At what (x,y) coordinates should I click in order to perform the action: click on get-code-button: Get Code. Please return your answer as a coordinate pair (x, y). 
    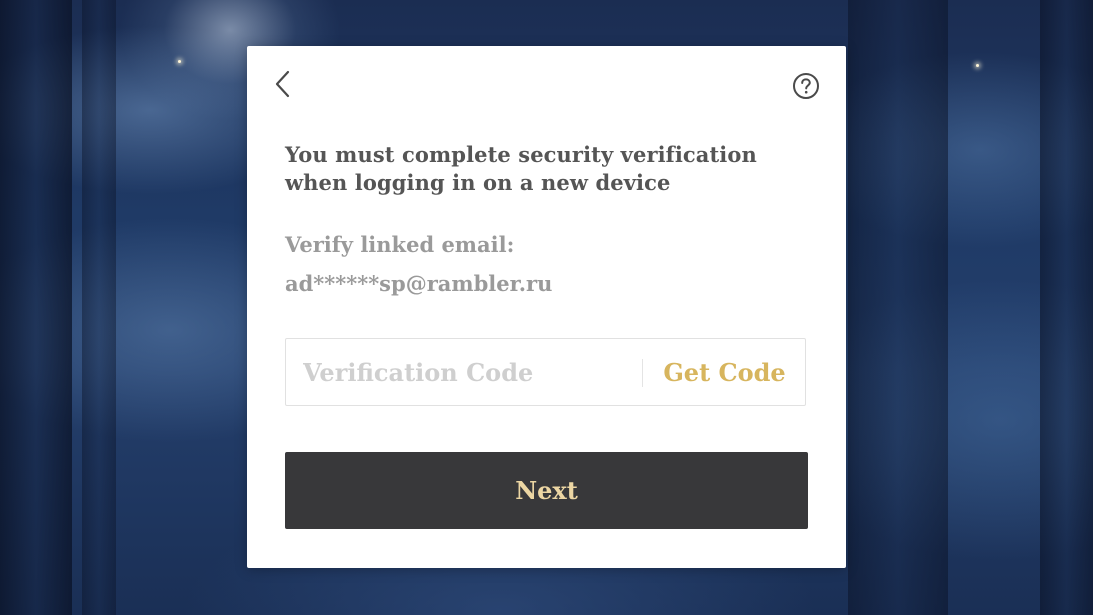
    Looking at the image, I should click on (724, 372).